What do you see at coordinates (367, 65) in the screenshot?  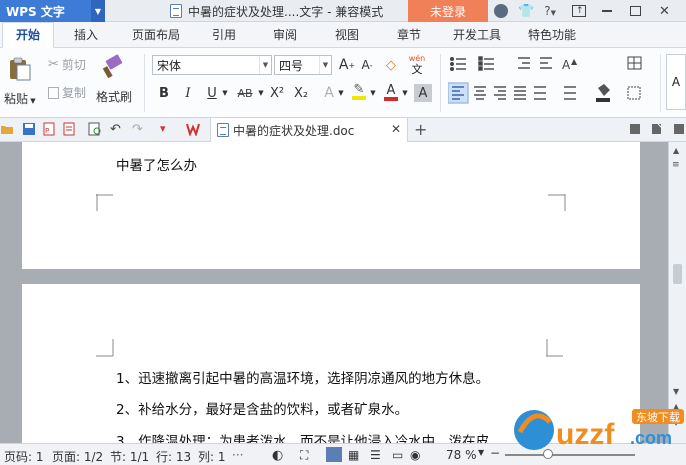 I see `shrink-font-icon: A-` at bounding box center [367, 65].